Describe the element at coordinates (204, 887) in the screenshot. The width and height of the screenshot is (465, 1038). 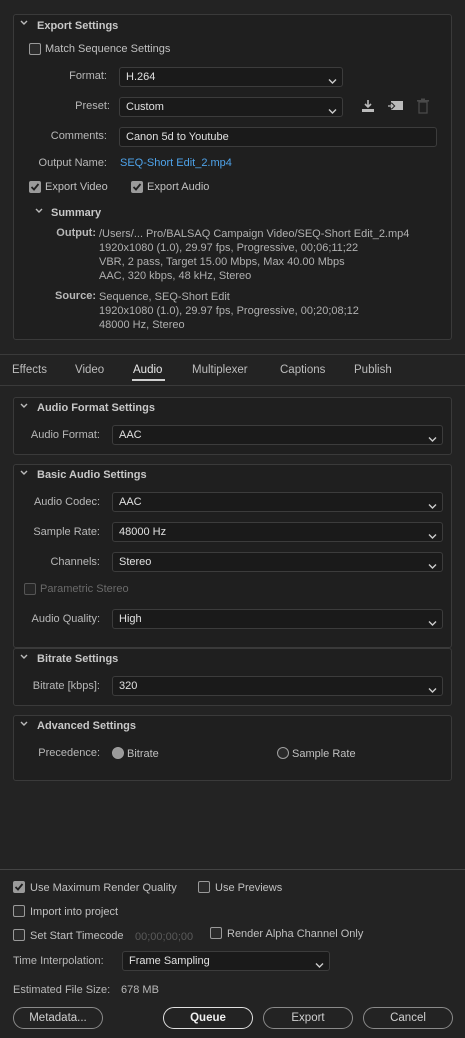
I see `use-previews-checkbox` at that location.